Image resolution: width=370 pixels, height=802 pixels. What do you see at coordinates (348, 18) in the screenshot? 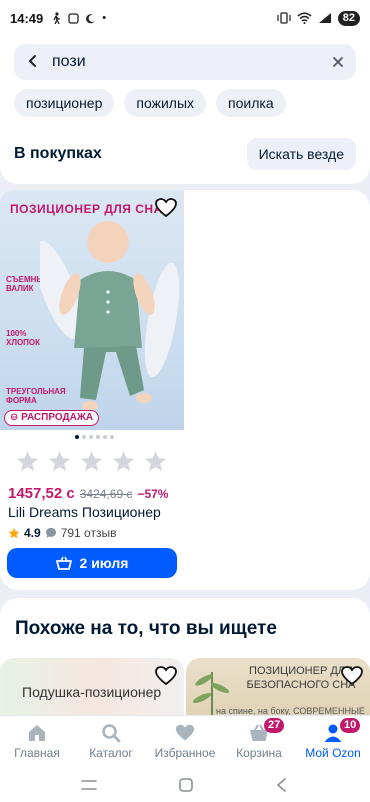
I see `battery-indicator: 82` at bounding box center [348, 18].